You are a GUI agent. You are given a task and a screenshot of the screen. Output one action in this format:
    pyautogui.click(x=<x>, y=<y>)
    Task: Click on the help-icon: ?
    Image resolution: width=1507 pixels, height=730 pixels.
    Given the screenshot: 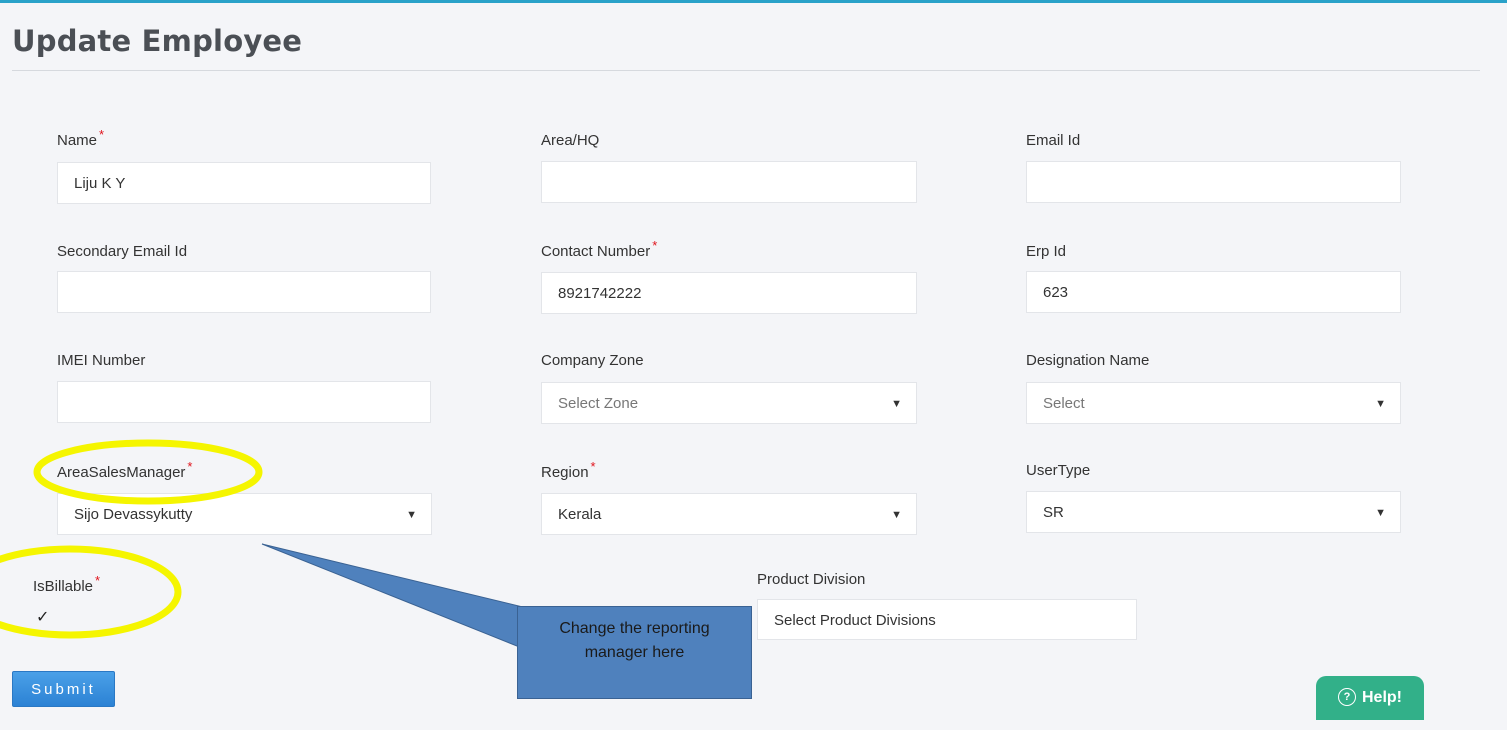 What is the action you would take?
    pyautogui.click(x=1347, y=697)
    